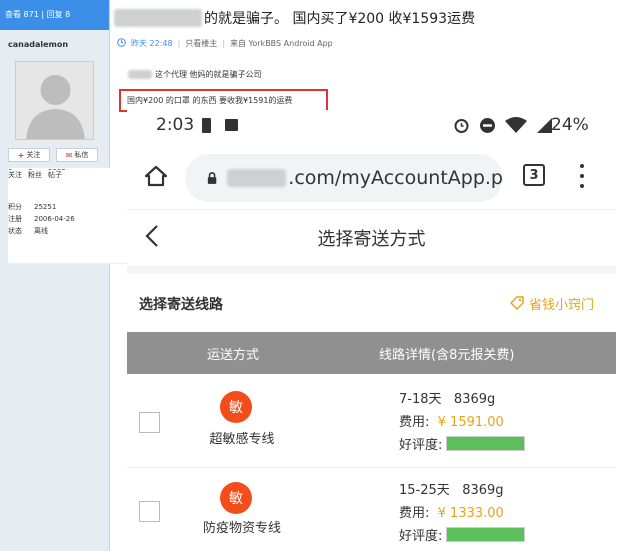  What do you see at coordinates (371, 510) in the screenshot?
I see `shipping-route-row: 敏 防疫物资专线 15-25天 8369g 费用: ¥ 1333.00 好评度:` at bounding box center [371, 510].